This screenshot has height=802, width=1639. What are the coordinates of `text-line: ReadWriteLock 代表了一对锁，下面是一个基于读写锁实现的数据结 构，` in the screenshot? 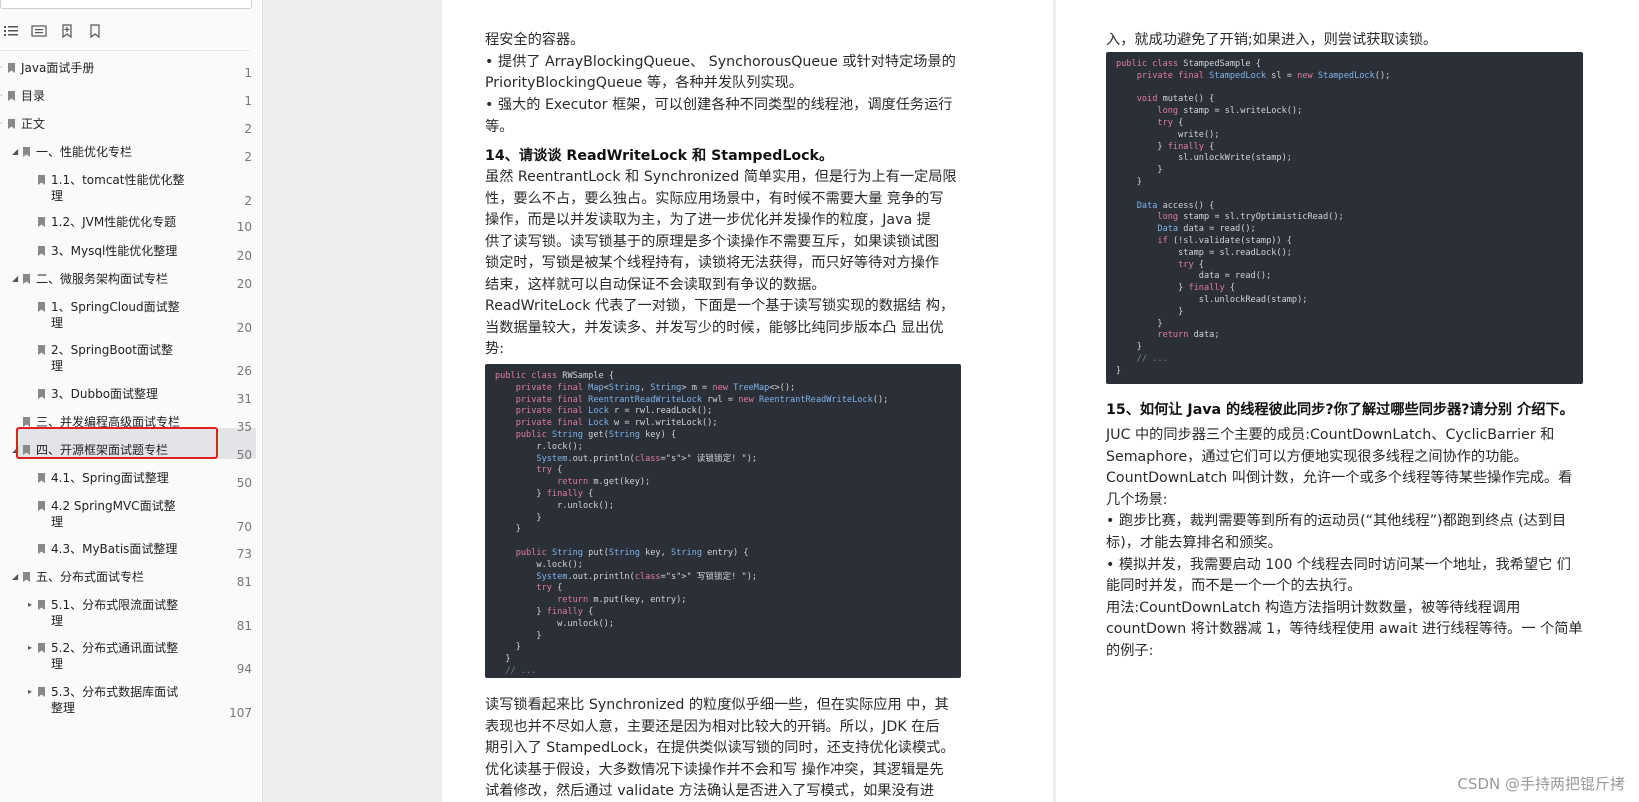 It's located at (720, 306).